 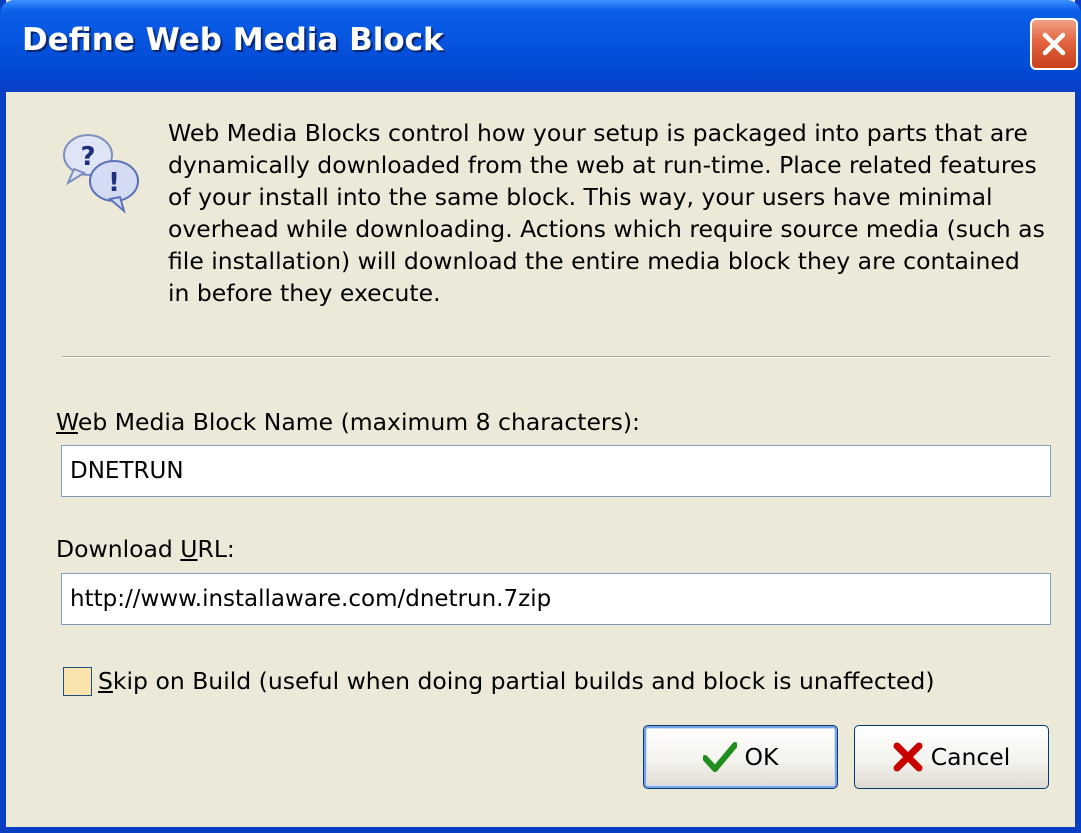 I want to click on download-url-label-pre: Download, so click(x=118, y=549).